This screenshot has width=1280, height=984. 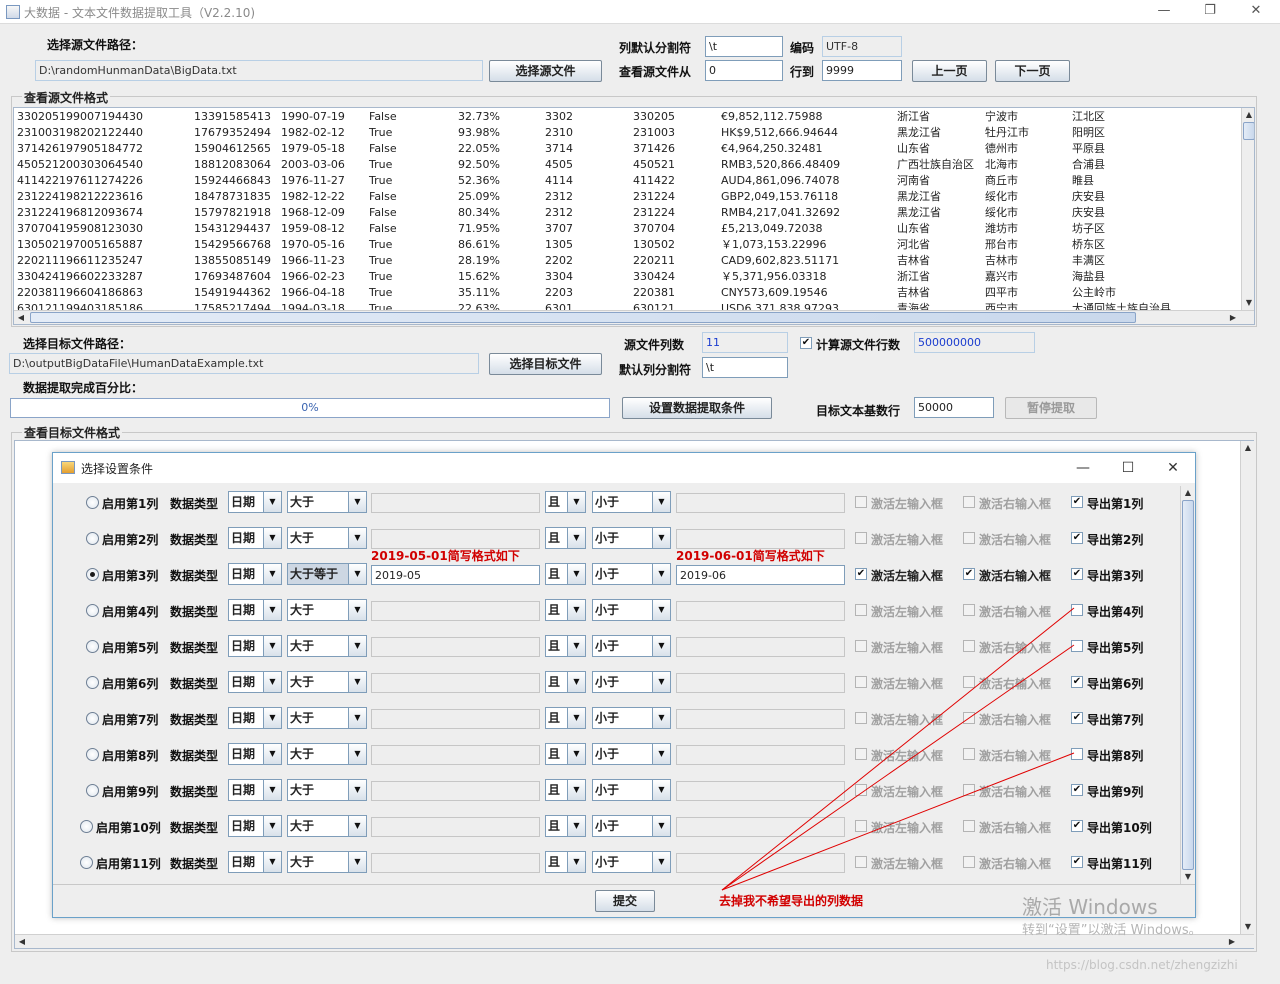 What do you see at coordinates (760, 575) in the screenshot?
I see `right-value-input: 2019-06` at bounding box center [760, 575].